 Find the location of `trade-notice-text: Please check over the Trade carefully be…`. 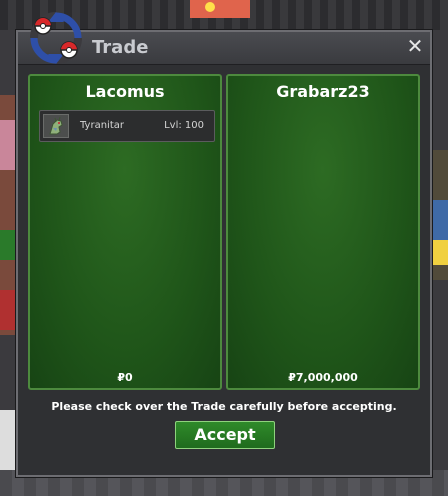

trade-notice-text: Please check over the Trade carefully be… is located at coordinates (224, 406).